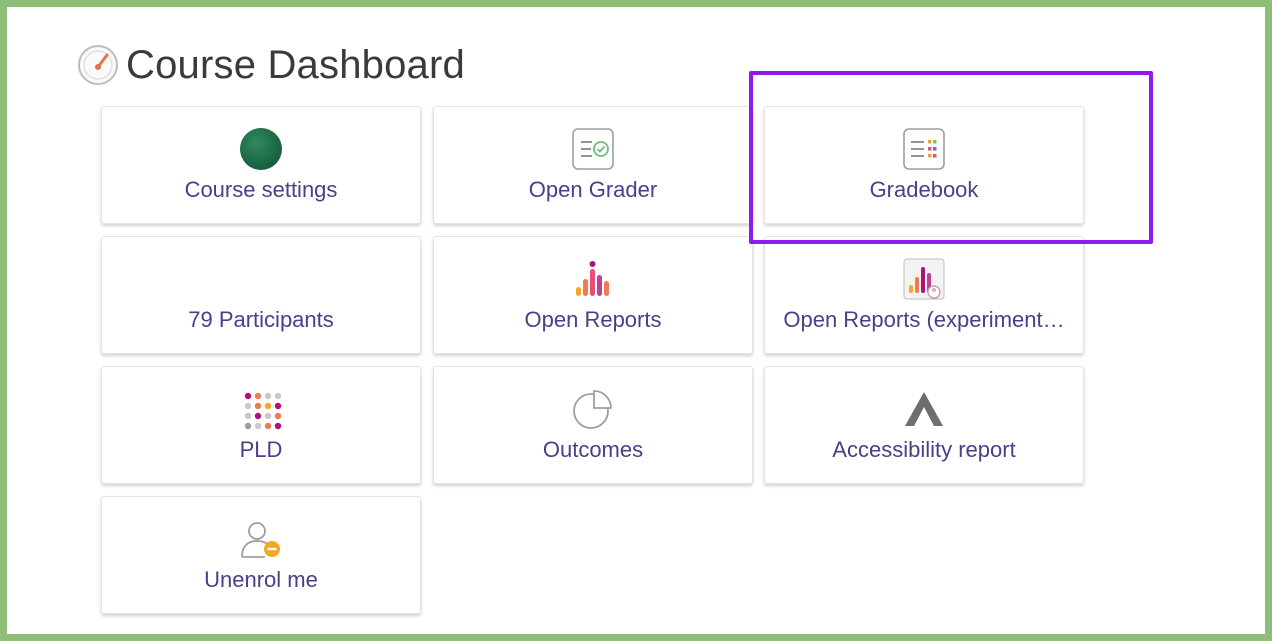  I want to click on tile-pld: PLD, so click(261, 425).